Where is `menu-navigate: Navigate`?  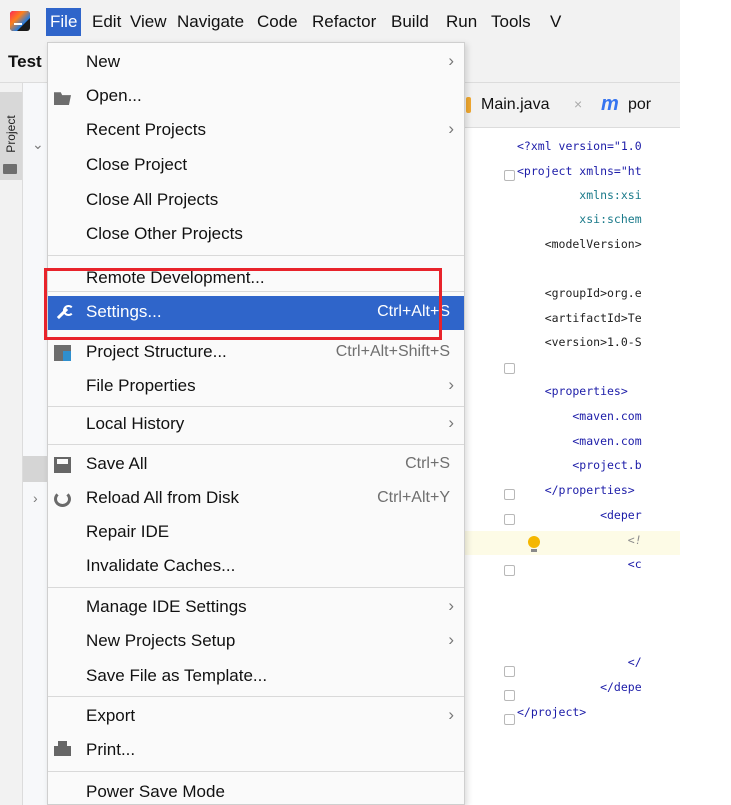 menu-navigate: Navigate is located at coordinates (210, 22).